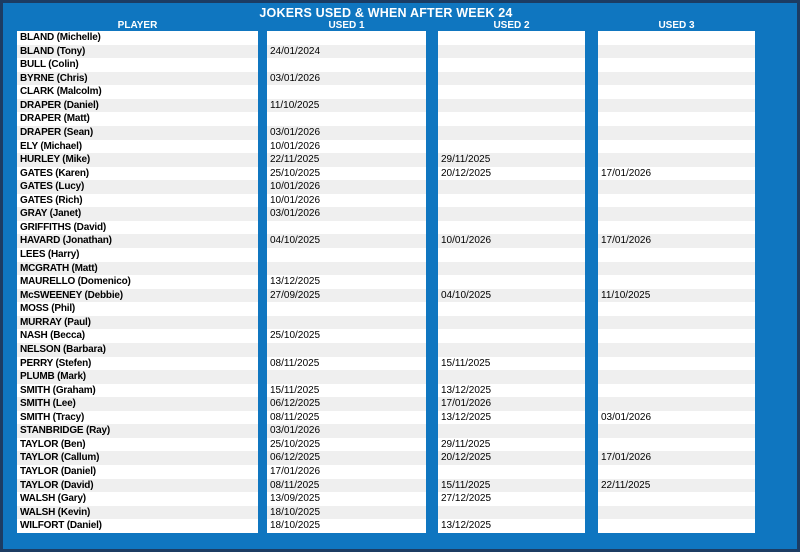 This screenshot has height=552, width=800. What do you see at coordinates (137, 92) in the screenshot?
I see `player-name-cell: CLARK (Malcolm)` at bounding box center [137, 92].